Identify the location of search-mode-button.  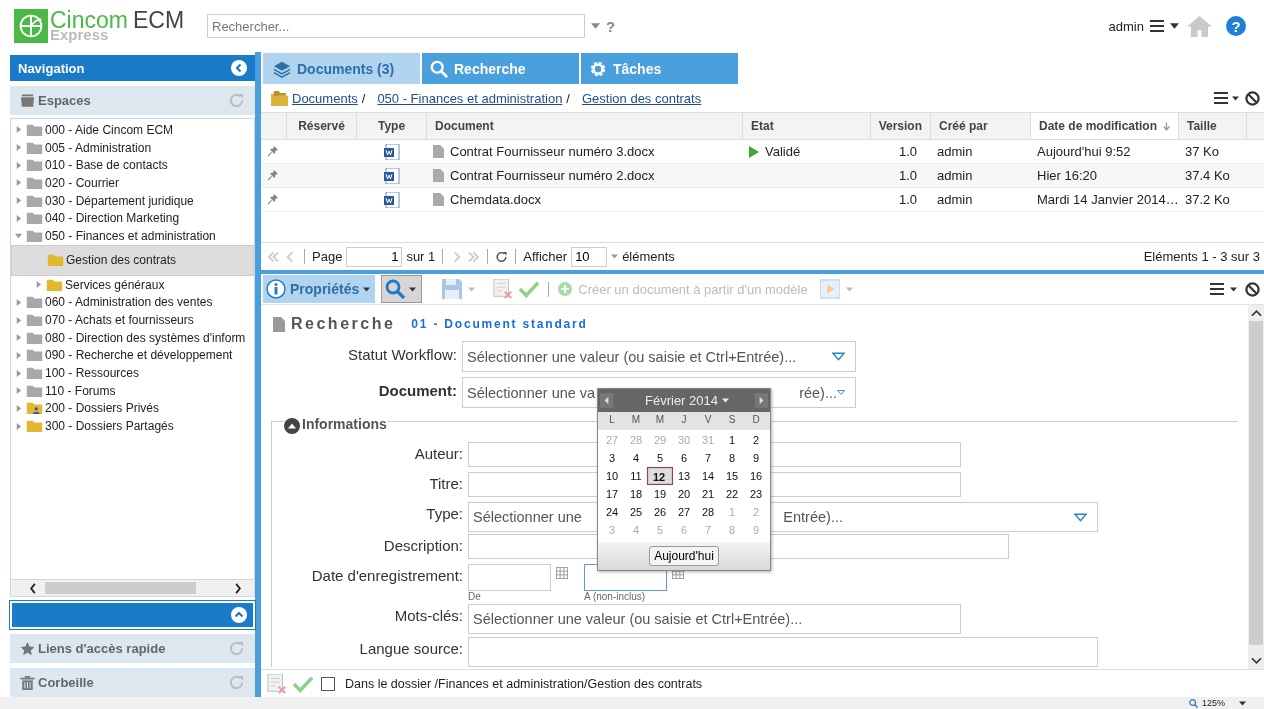
(402, 289).